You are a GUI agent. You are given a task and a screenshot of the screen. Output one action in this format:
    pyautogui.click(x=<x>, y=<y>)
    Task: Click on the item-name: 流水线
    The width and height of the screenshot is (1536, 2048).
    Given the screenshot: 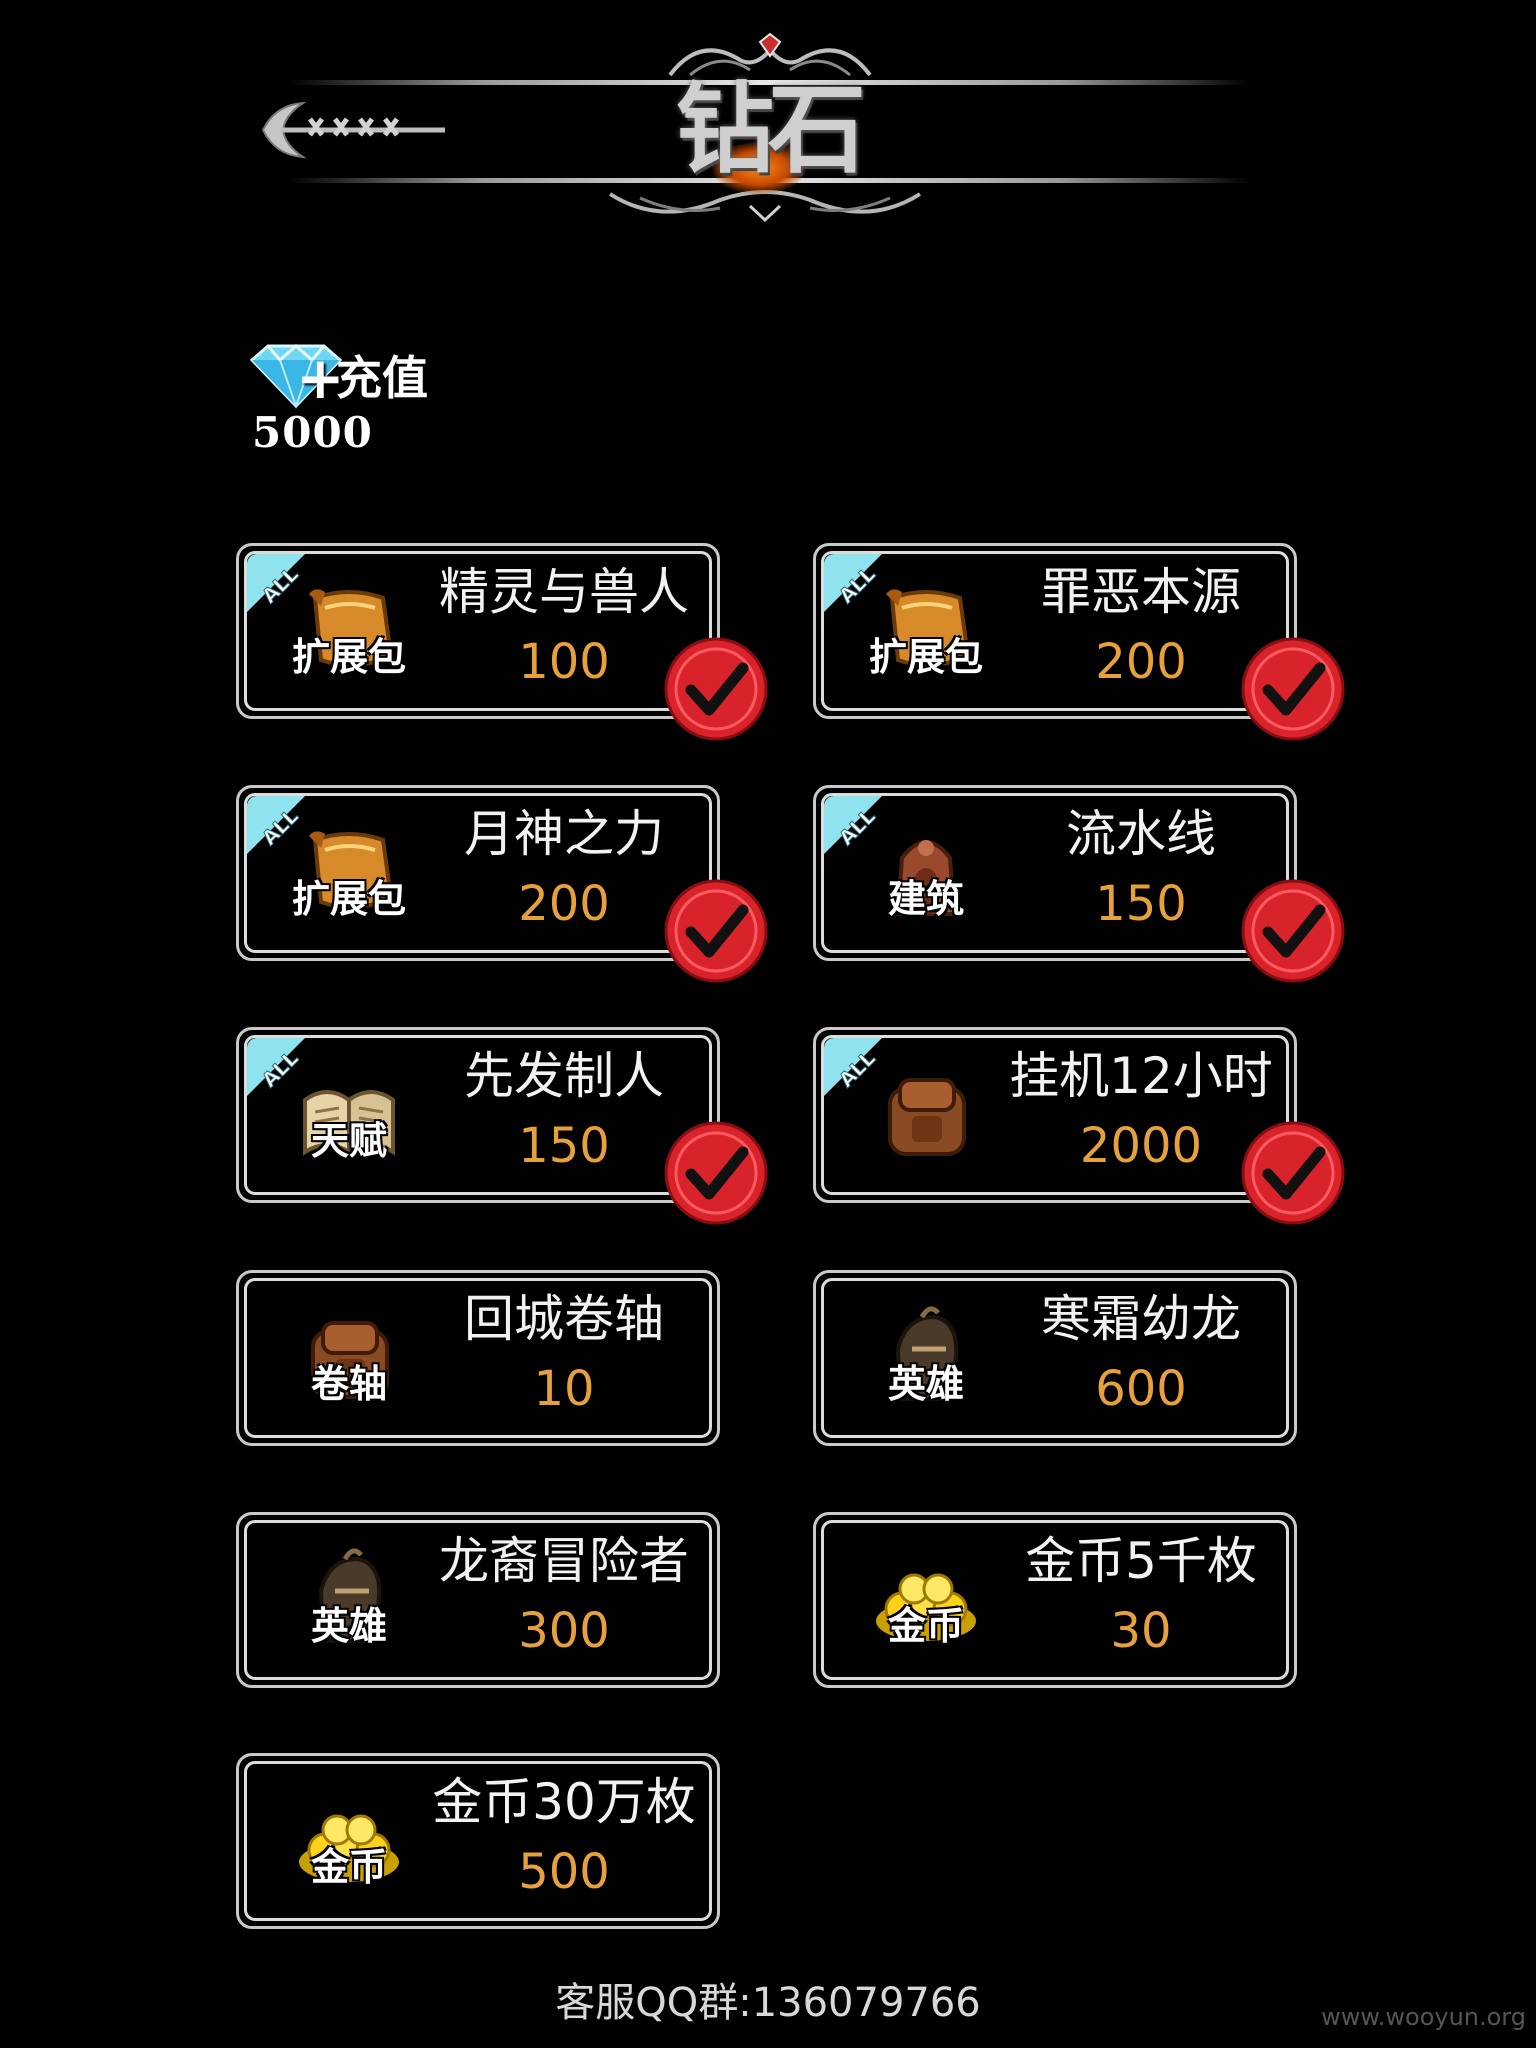 What is the action you would take?
    pyautogui.click(x=1141, y=834)
    